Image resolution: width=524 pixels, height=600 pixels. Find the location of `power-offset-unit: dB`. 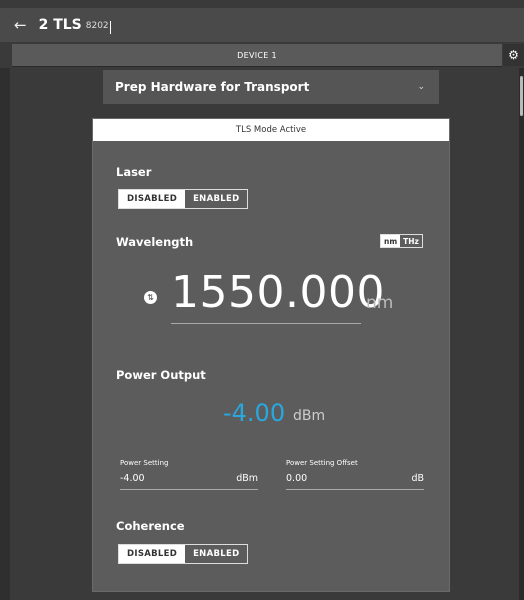

power-offset-unit: dB is located at coordinates (417, 478).